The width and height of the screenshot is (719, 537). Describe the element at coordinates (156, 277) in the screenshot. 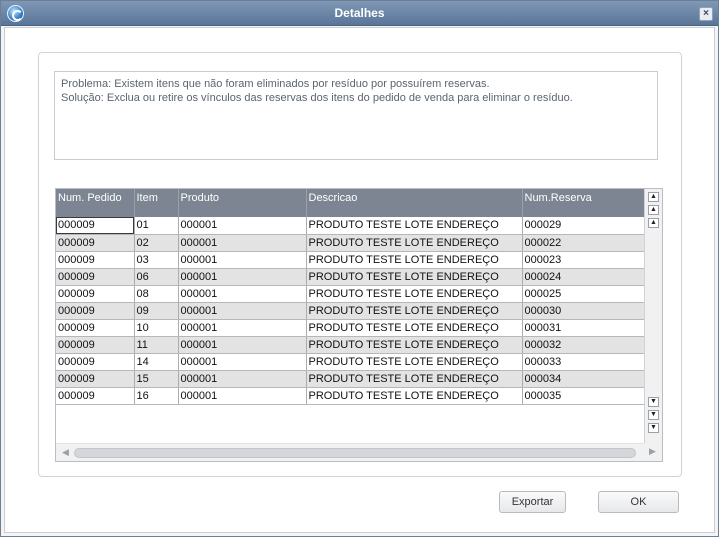

I see `table-cell: 06` at that location.